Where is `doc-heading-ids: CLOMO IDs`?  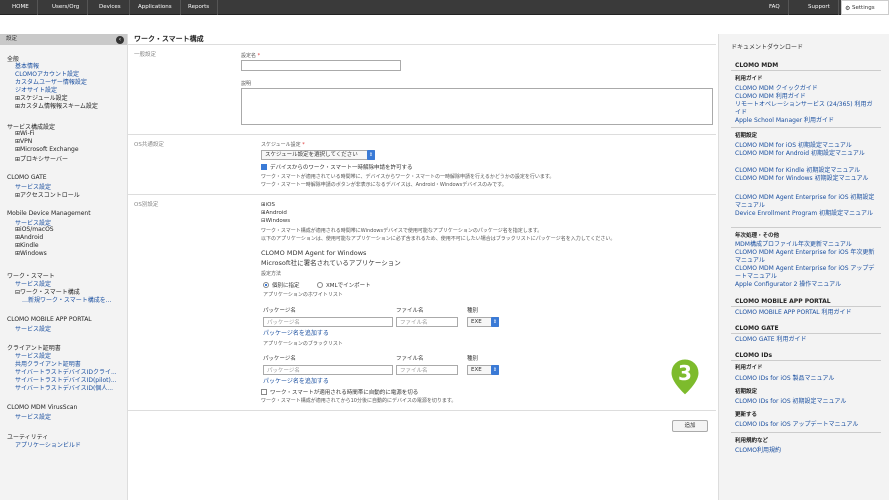
doc-heading-ids: CLOMO IDs is located at coordinates (754, 355).